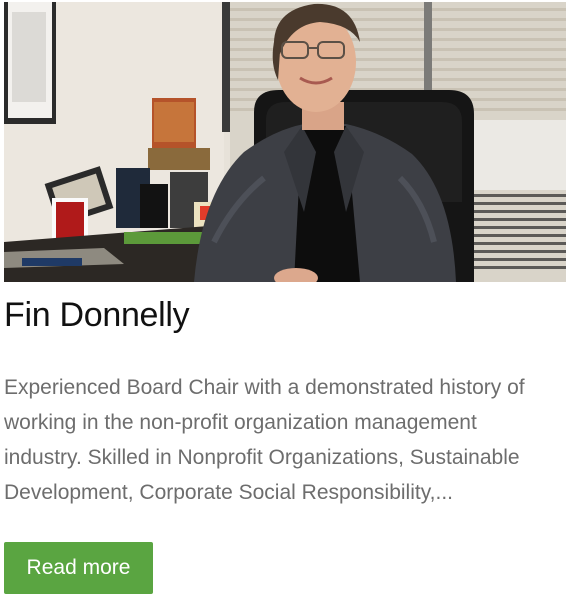 Image resolution: width=569 pixels, height=600 pixels. I want to click on read-more-button: Read more, so click(78, 568).